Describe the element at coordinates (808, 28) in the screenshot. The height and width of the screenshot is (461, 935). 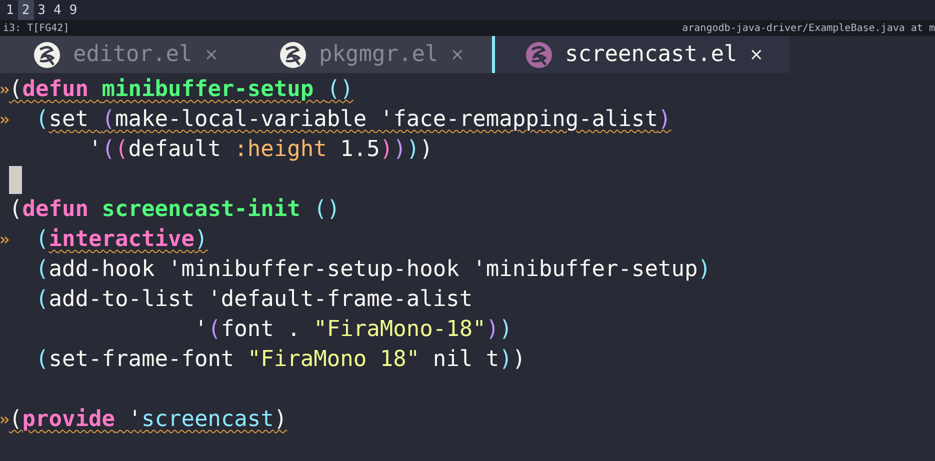
I see `window-title: arangodb-java-driver/ExampleBase.java at m` at that location.